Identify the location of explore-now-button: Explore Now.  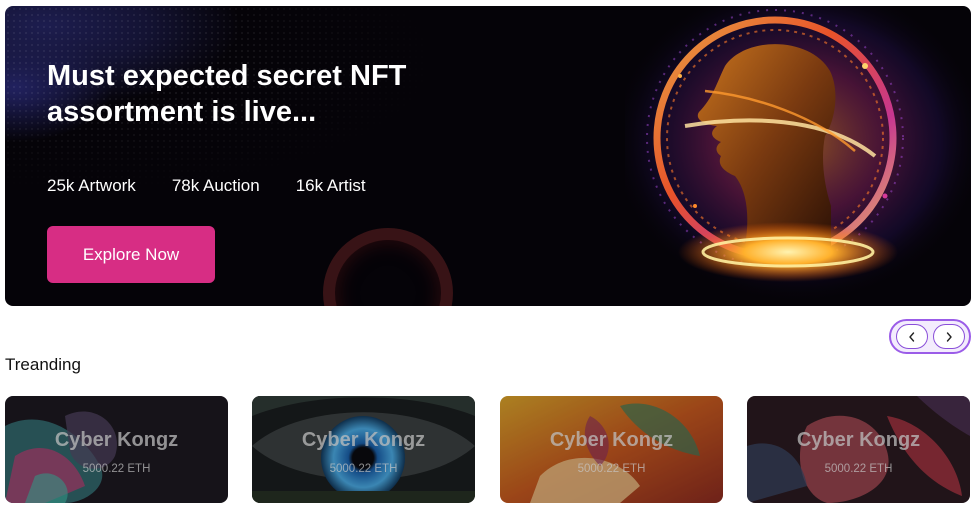
(131, 254).